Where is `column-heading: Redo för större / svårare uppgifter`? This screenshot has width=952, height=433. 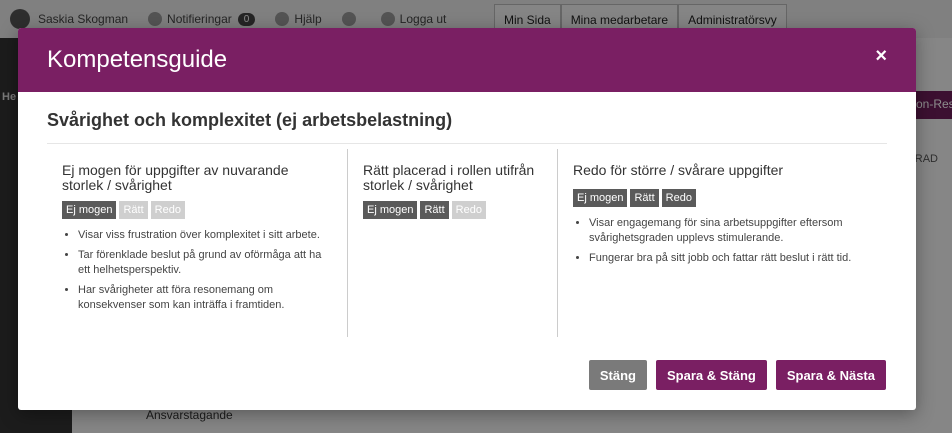
column-heading: Redo för större / svårare uppgifter is located at coordinates (678, 170).